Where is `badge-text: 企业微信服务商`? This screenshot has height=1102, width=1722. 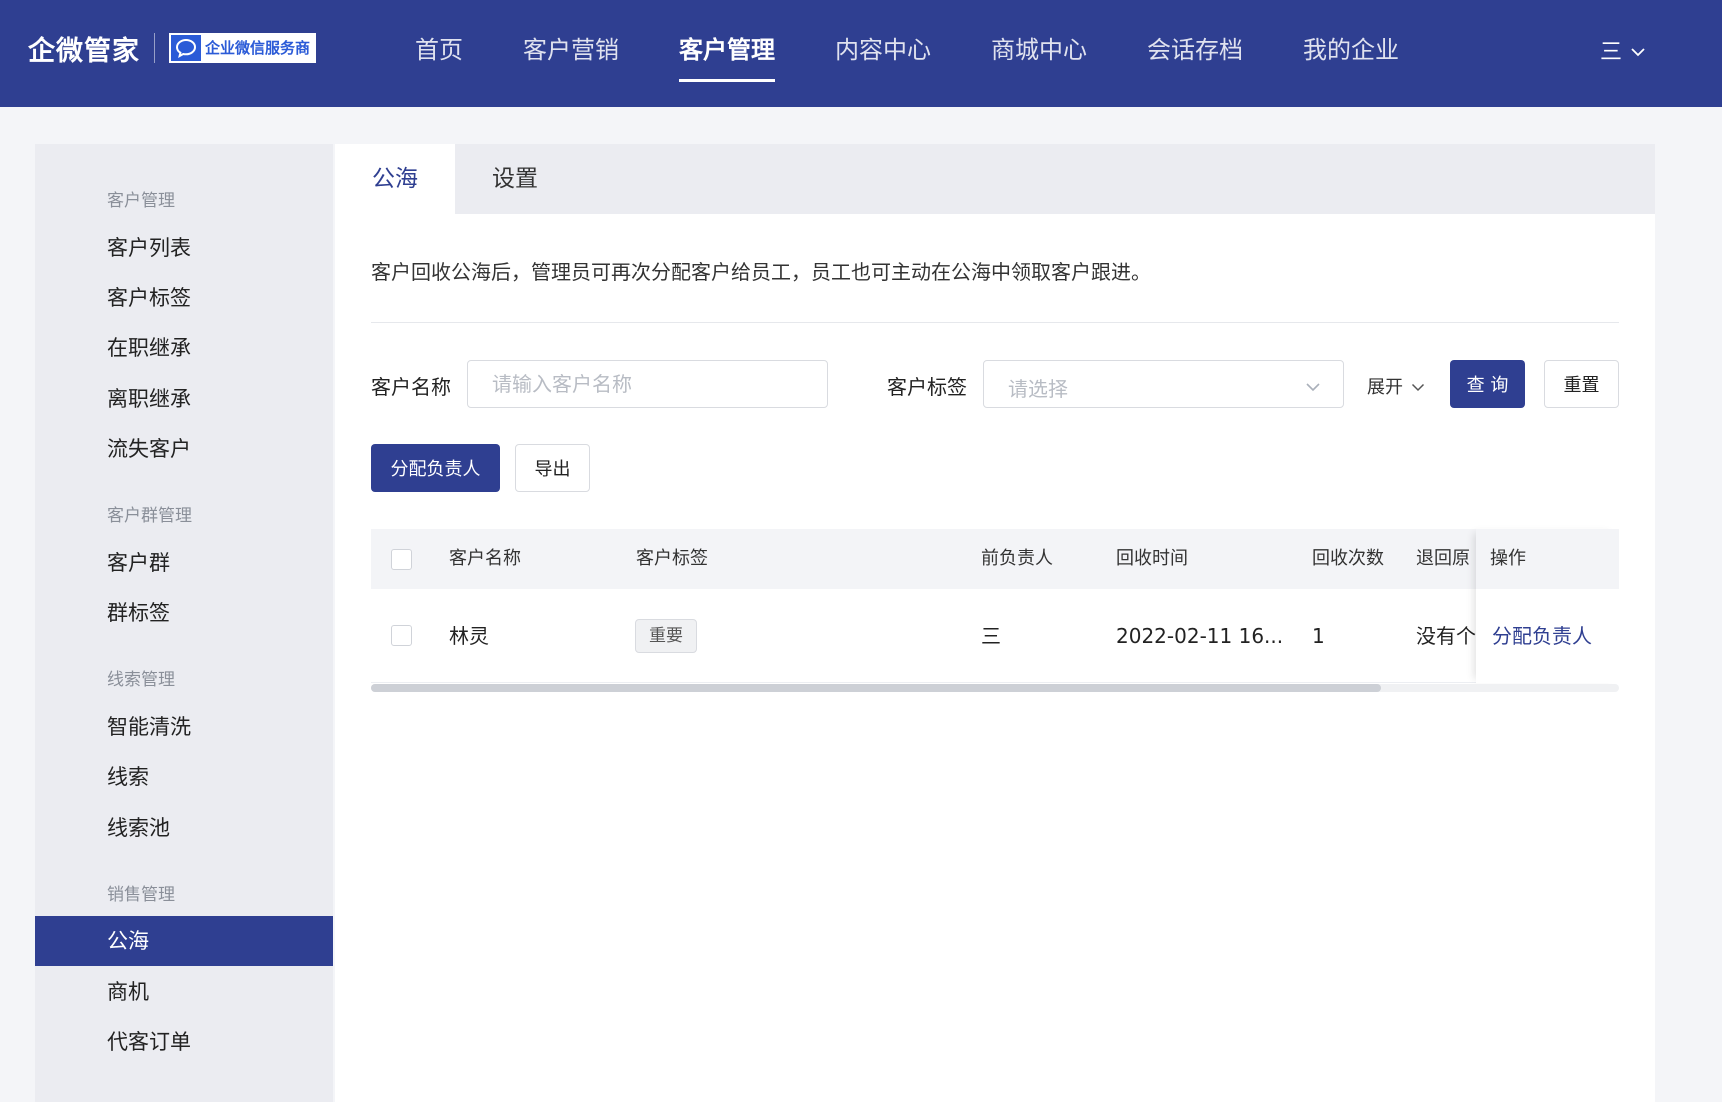 badge-text: 企业微信服务商 is located at coordinates (258, 48).